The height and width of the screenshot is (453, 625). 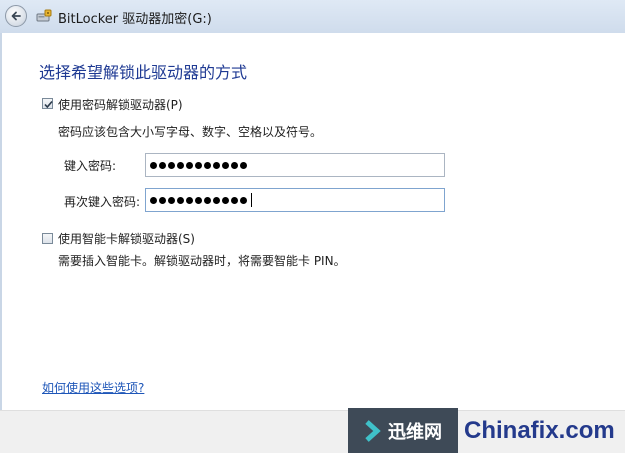 I want to click on password-mask, so click(x=198, y=165).